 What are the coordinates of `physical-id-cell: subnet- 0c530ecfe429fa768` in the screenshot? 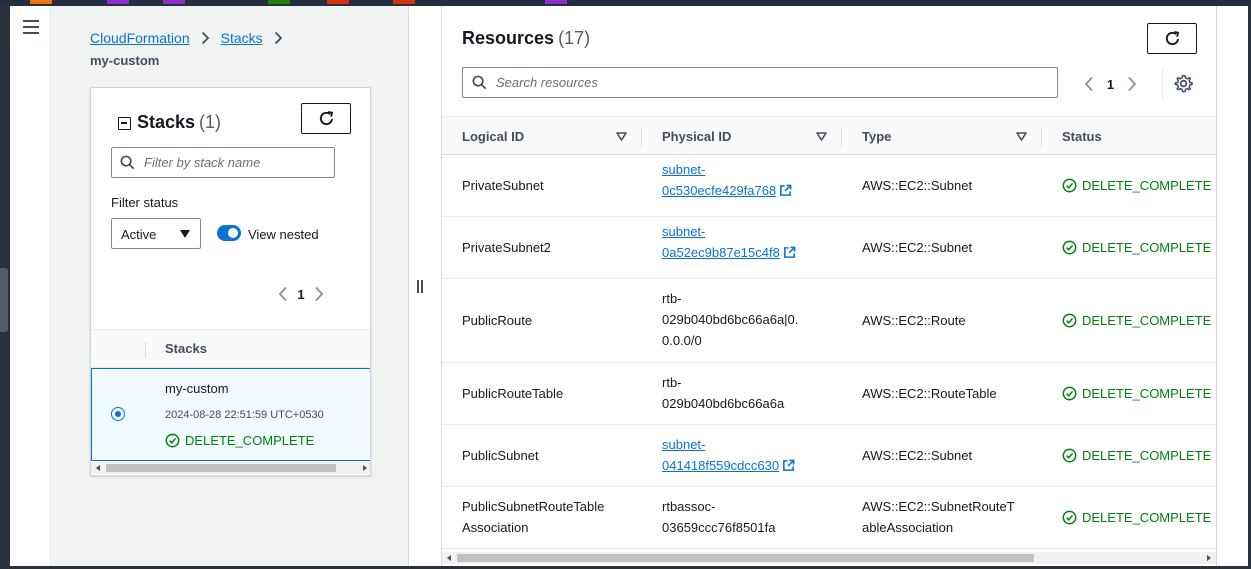 It's located at (727, 180).